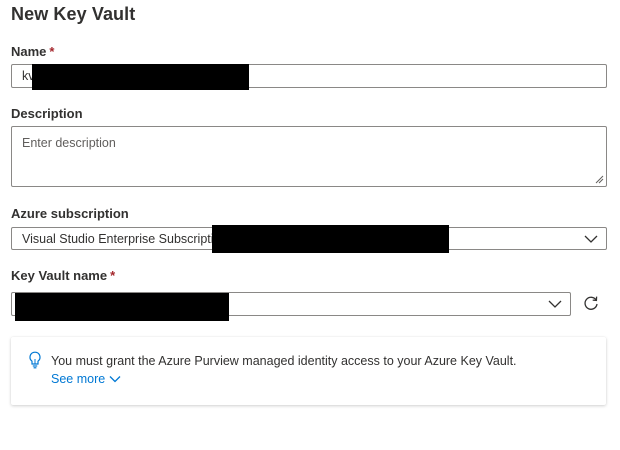 This screenshot has height=450, width=620. Describe the element at coordinates (29, 51) in the screenshot. I see `name-label-text: Name` at that location.